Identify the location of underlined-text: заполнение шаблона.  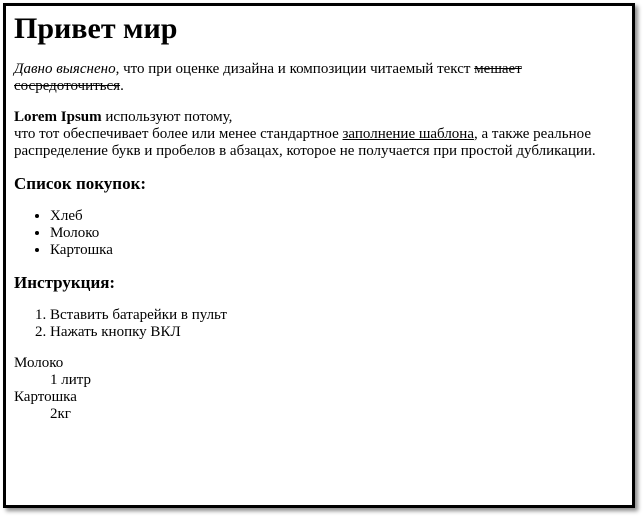
(408, 134).